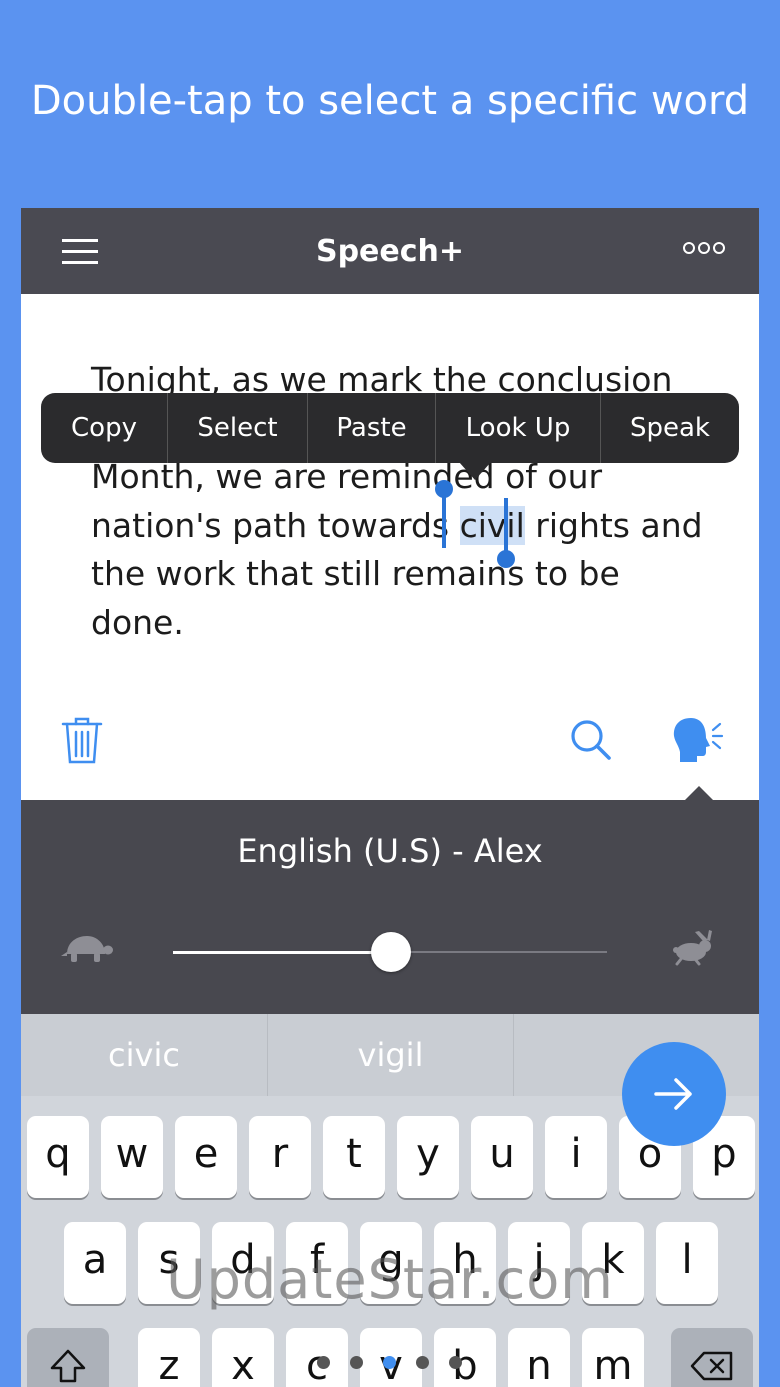 This screenshot has width=780, height=1387. What do you see at coordinates (390, 1279) in the screenshot?
I see `watermark: UpdateStar.com` at bounding box center [390, 1279].